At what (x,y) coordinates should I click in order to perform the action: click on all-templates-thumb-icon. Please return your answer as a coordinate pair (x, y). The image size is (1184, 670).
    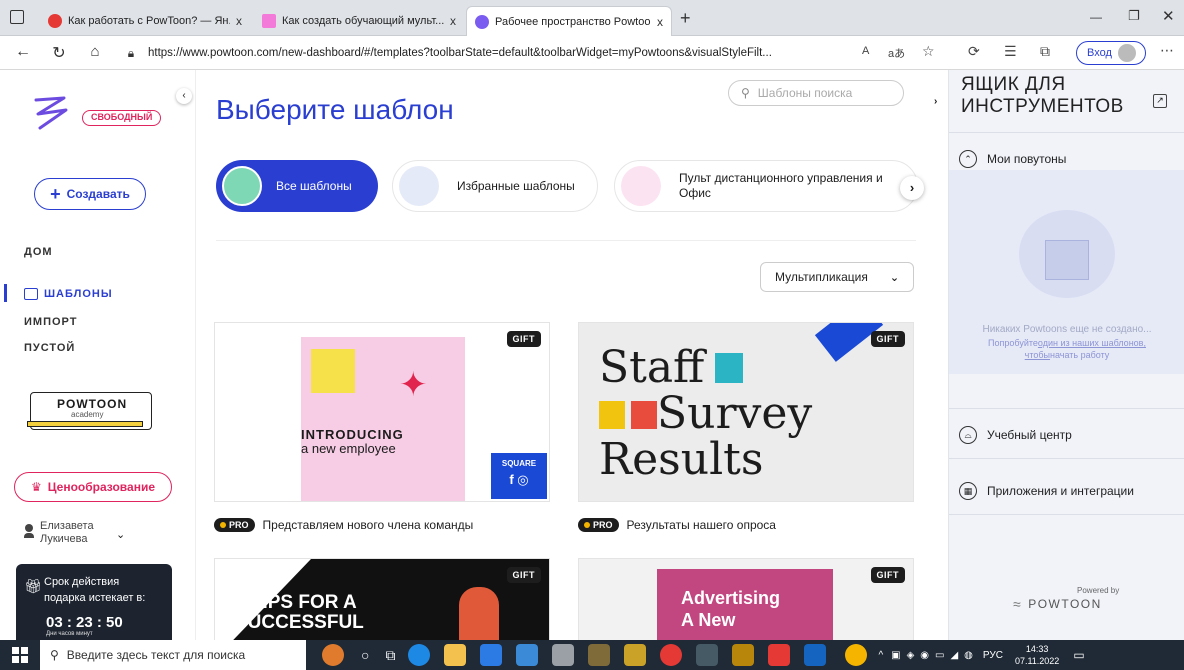
    Looking at the image, I should click on (242, 186).